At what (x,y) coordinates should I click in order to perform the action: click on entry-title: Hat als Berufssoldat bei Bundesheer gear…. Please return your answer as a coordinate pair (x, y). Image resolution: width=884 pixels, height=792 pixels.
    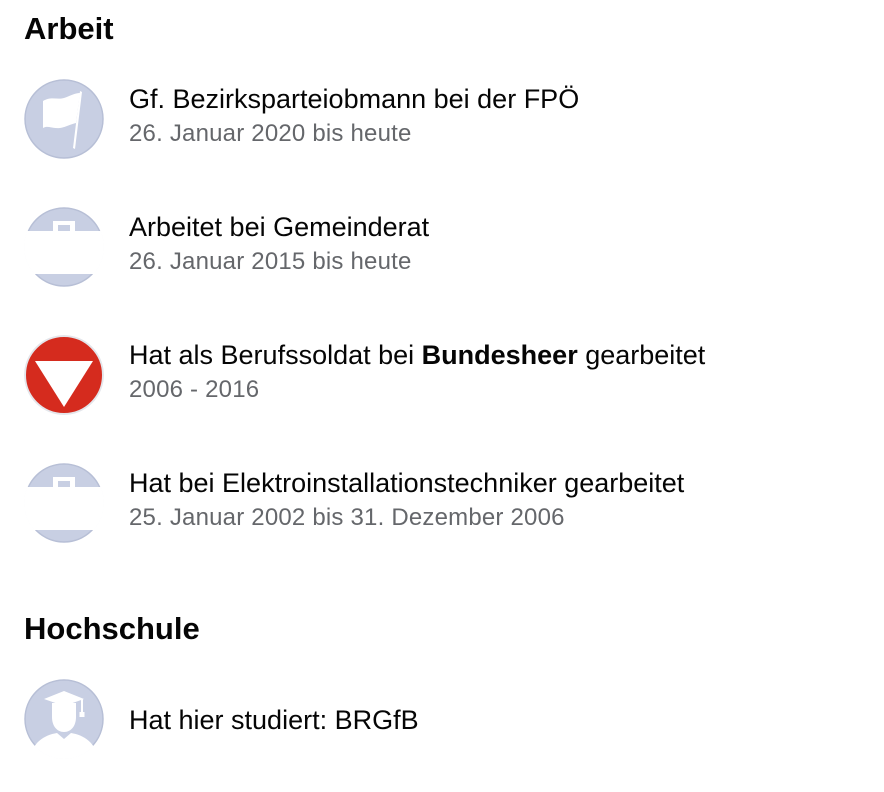
    Looking at the image, I should click on (417, 355).